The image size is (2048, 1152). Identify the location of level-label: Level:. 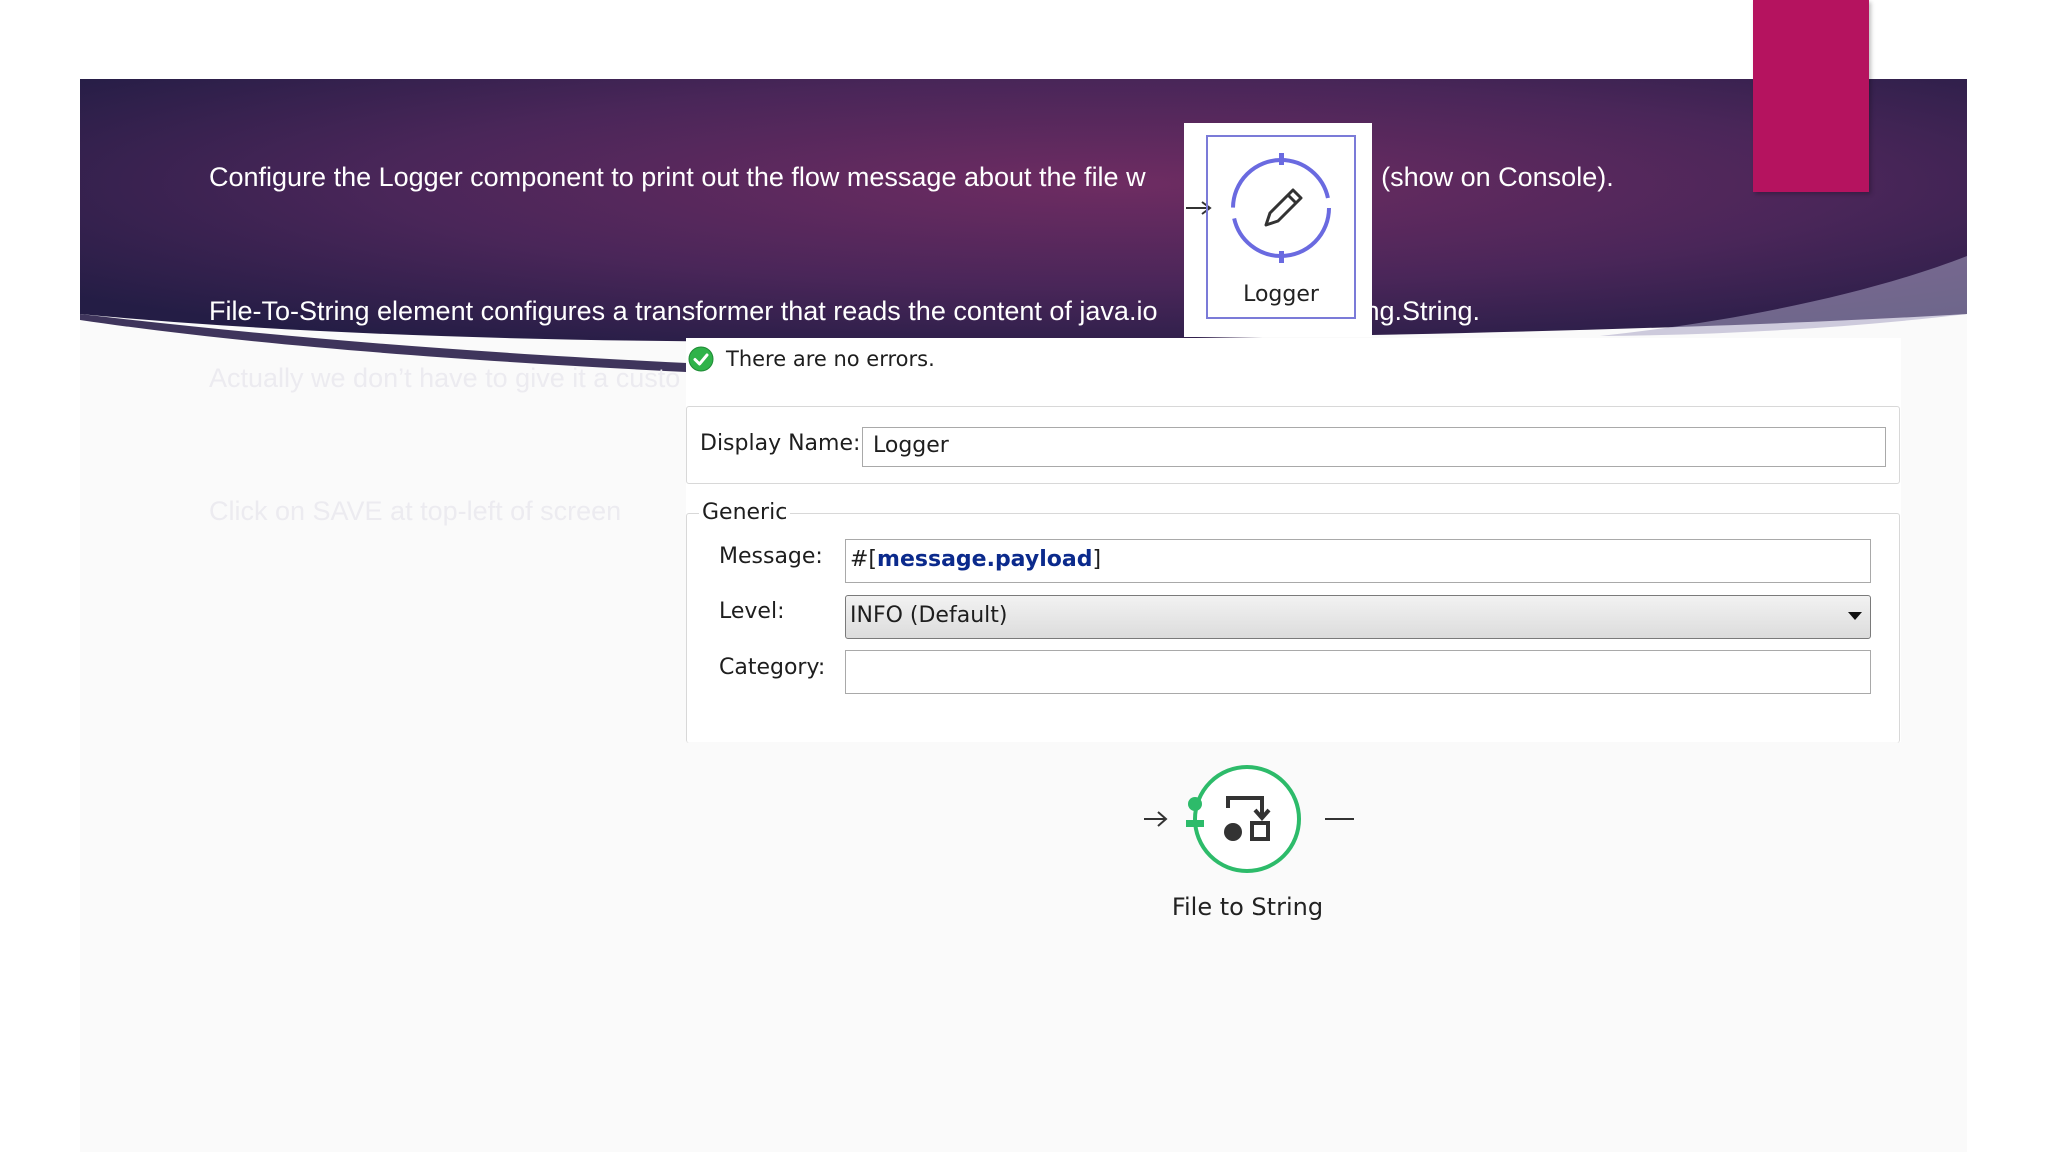
(752, 611).